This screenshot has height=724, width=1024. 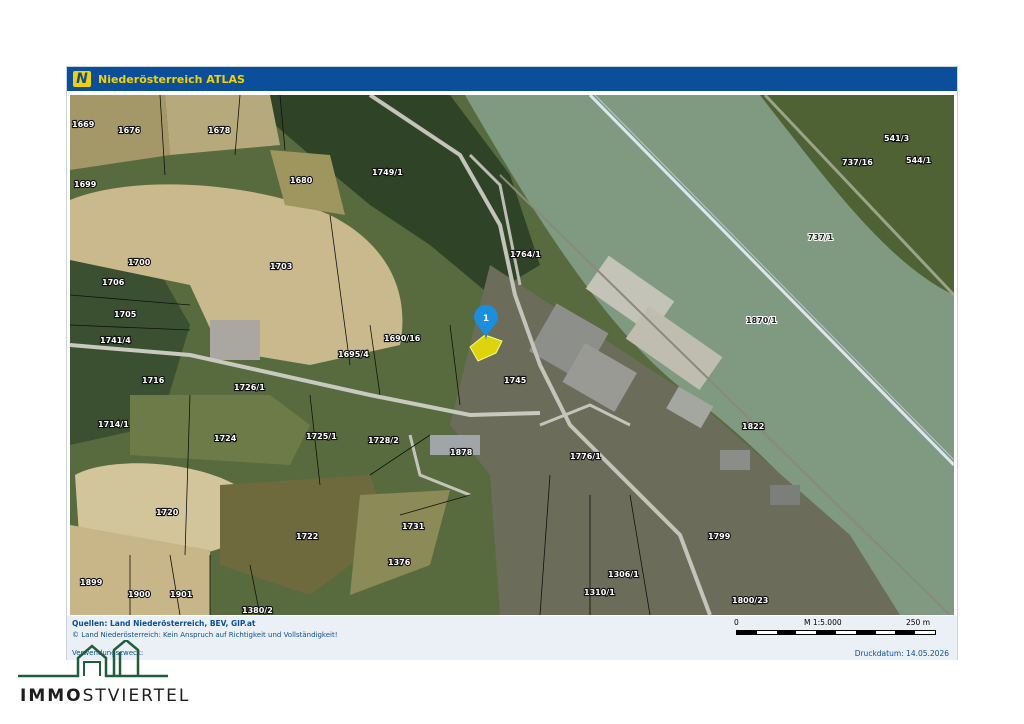 What do you see at coordinates (113, 424) in the screenshot?
I see `parcel-label: 1714/1` at bounding box center [113, 424].